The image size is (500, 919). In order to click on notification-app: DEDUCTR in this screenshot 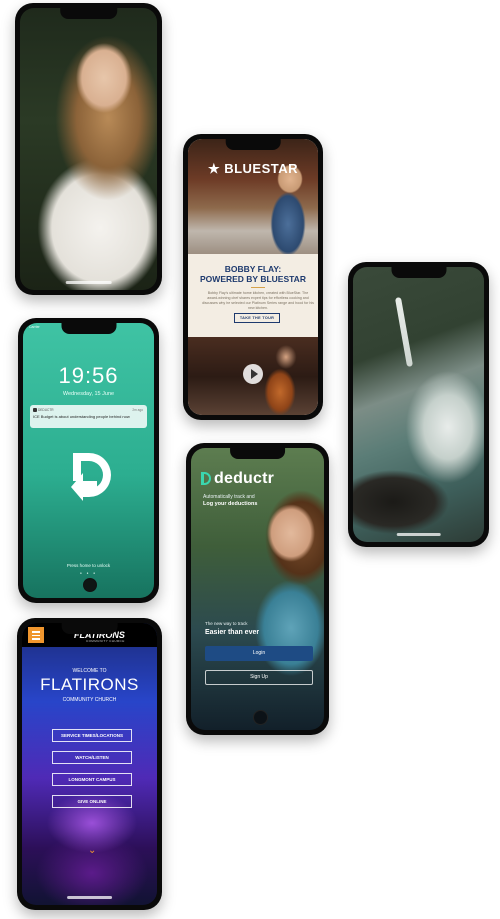, I will do `click(46, 410)`.